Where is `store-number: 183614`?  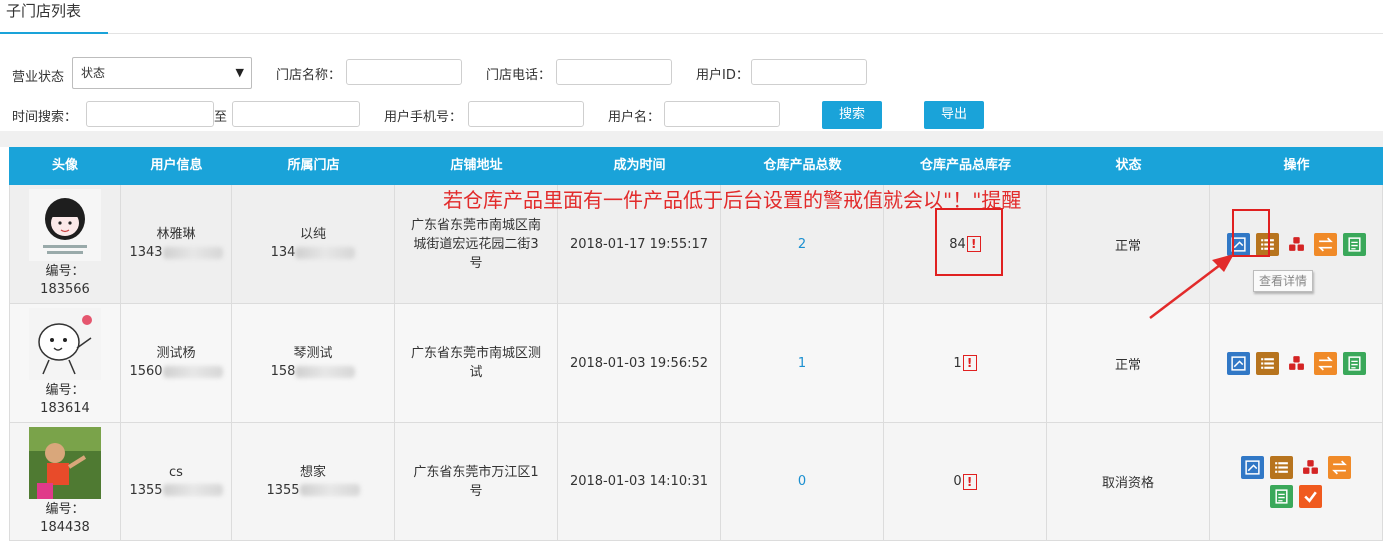 store-number: 183614 is located at coordinates (65, 408).